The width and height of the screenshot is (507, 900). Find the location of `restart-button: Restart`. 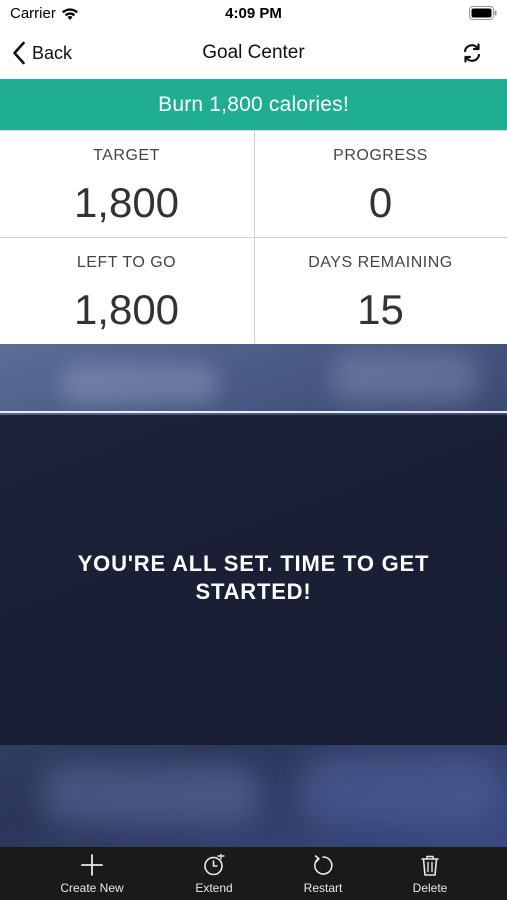

restart-button: Restart is located at coordinates (323, 873).